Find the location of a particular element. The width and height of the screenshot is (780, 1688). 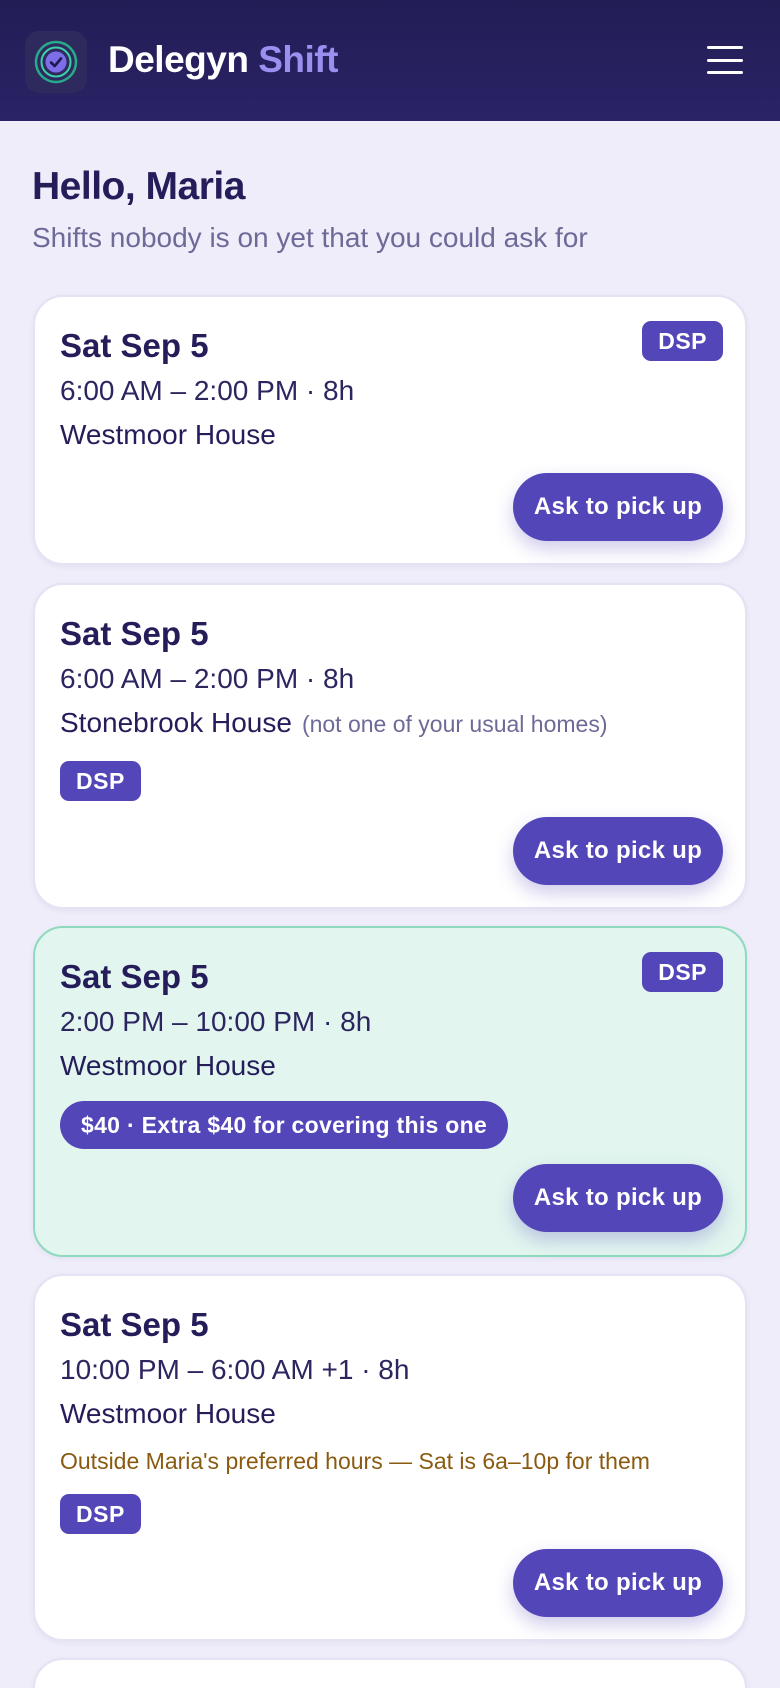

app-logo is located at coordinates (56, 62).